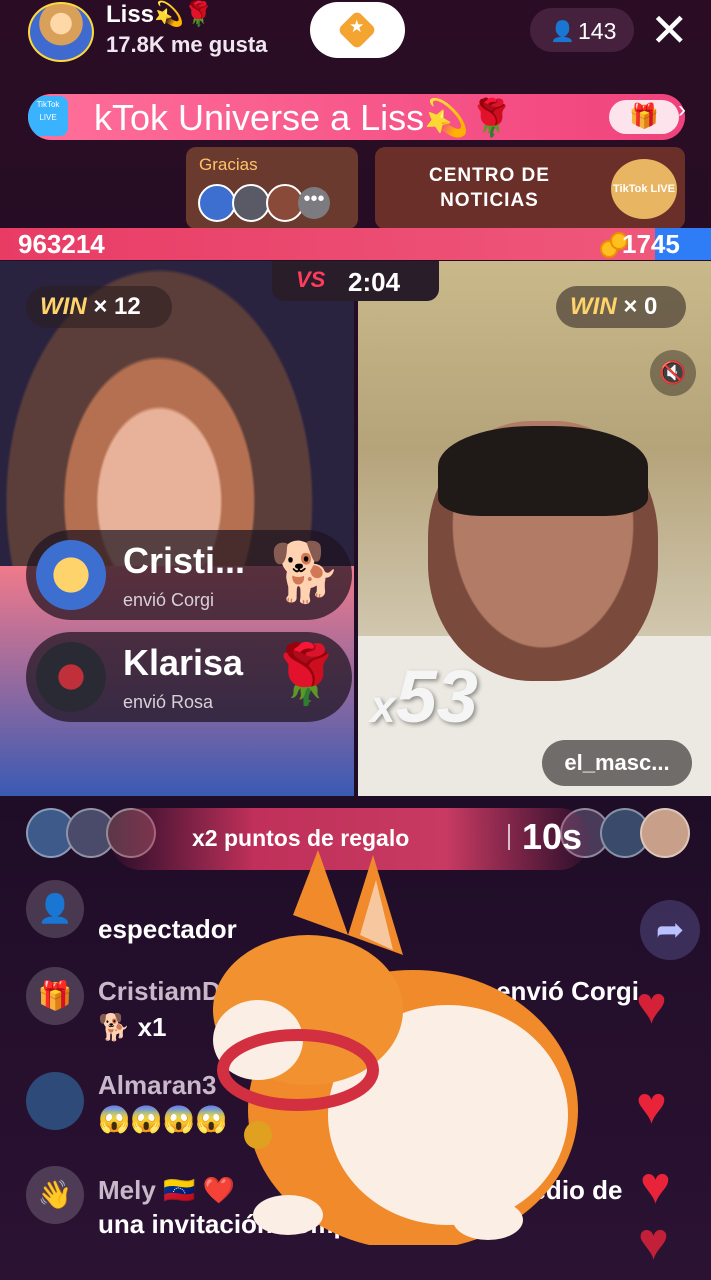 The image size is (711, 1280). I want to click on opponent-win-streak: WIN × 0, so click(621, 307).